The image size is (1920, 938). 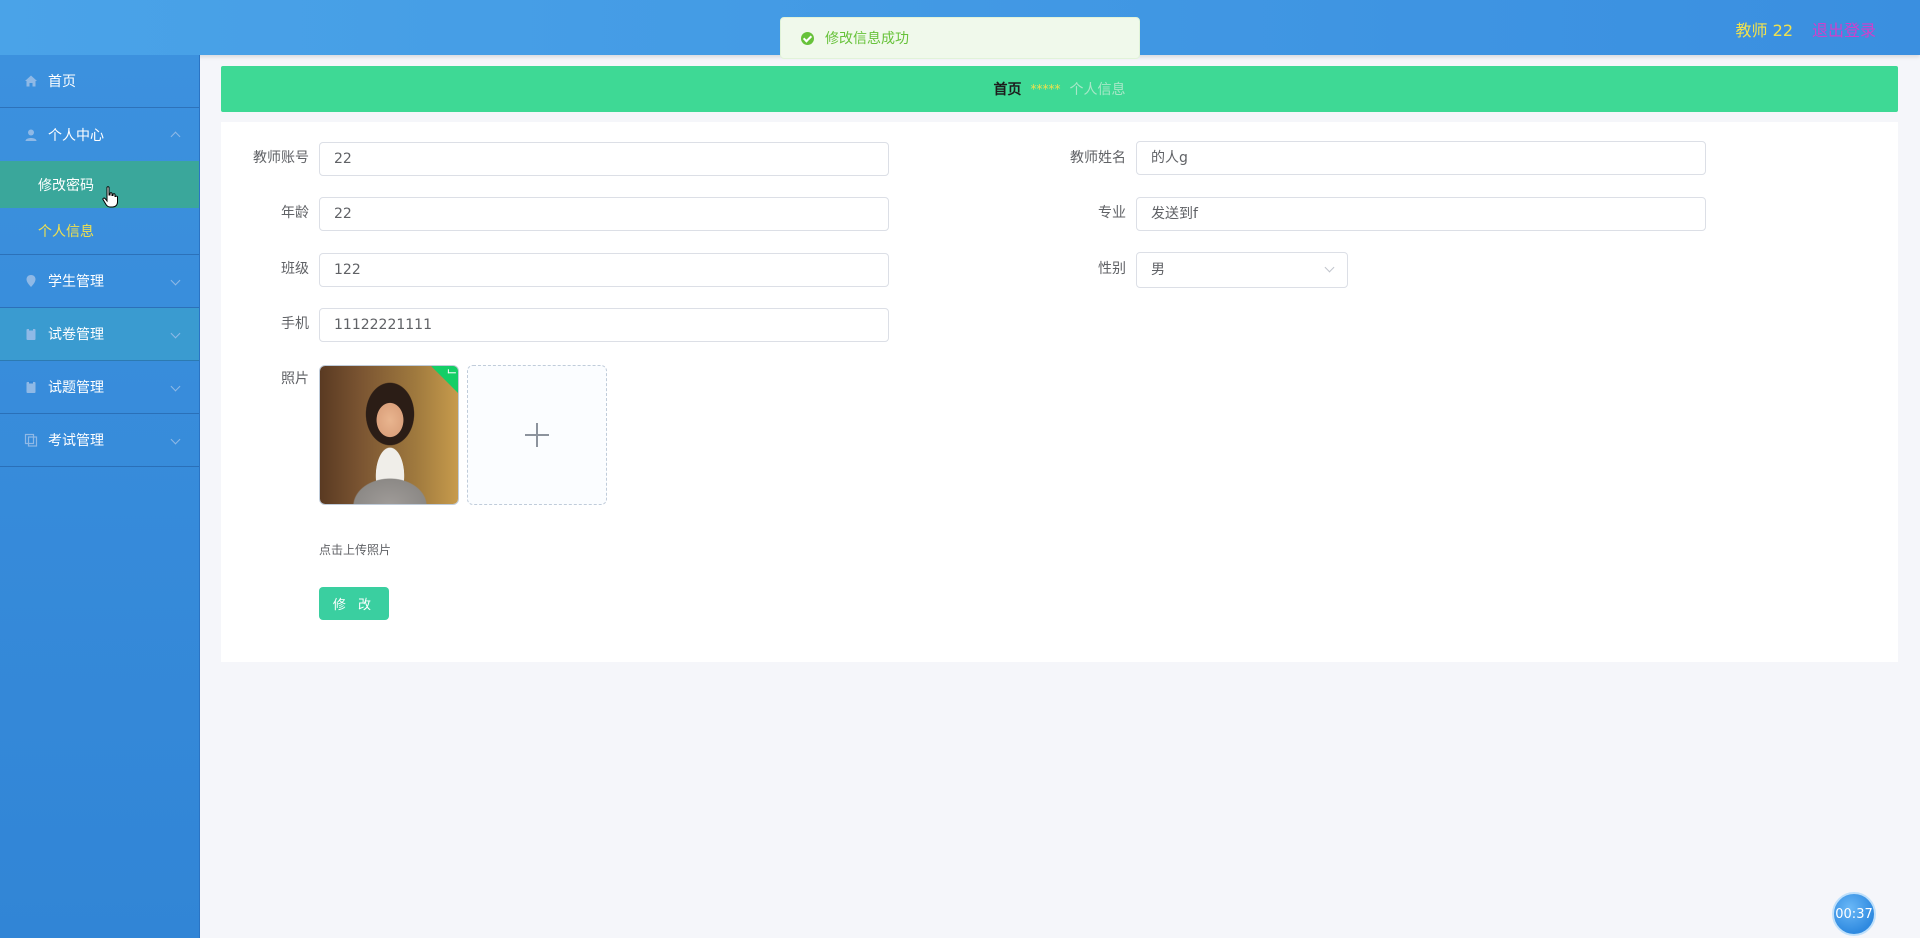 I want to click on submit-button: 修 改, so click(x=354, y=603).